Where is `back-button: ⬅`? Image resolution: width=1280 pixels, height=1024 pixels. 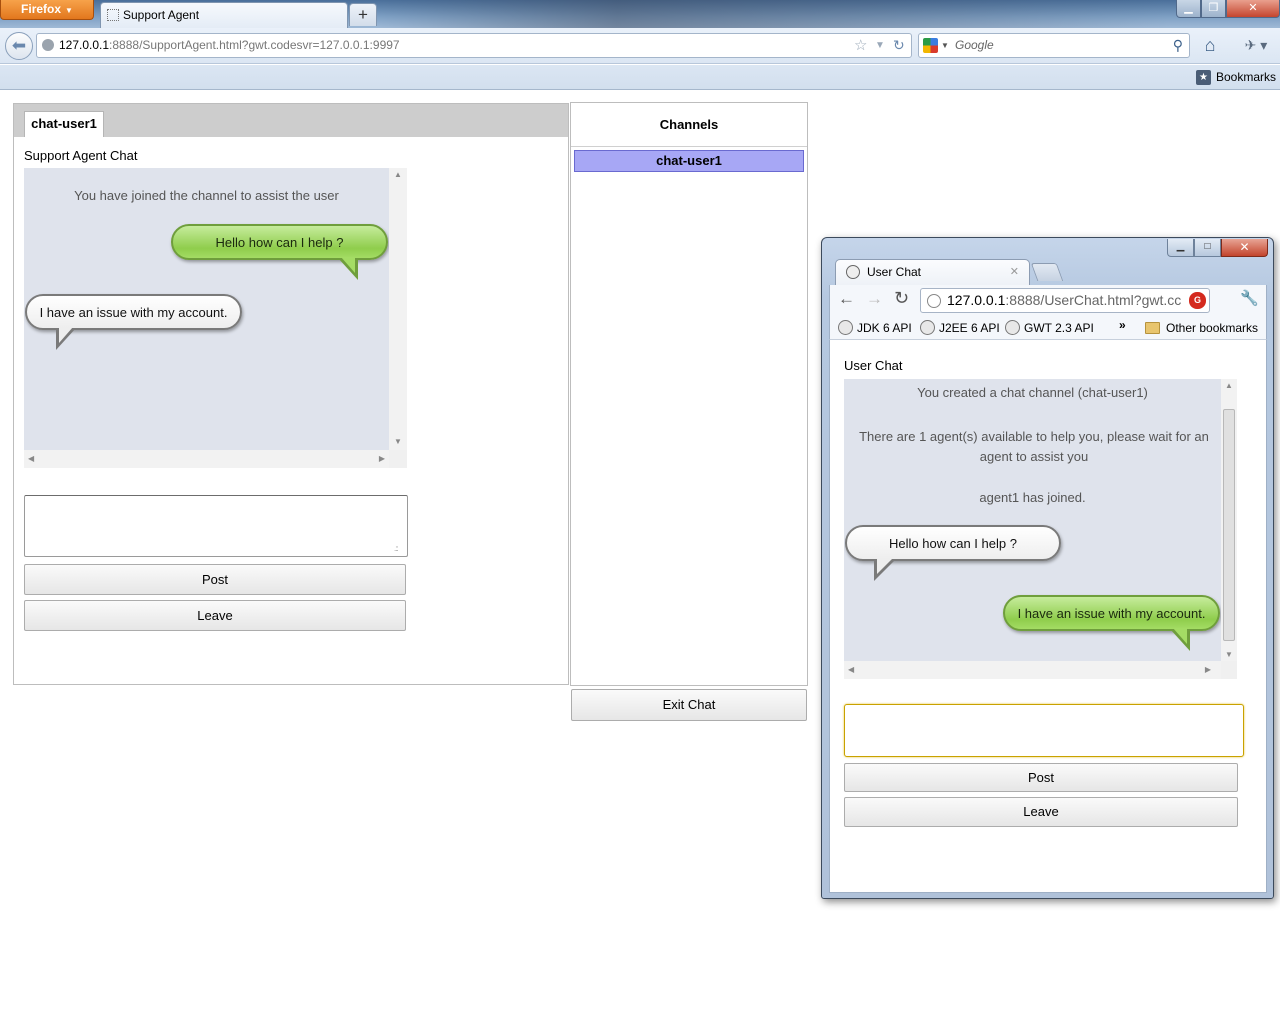
back-button: ⬅ is located at coordinates (19, 46).